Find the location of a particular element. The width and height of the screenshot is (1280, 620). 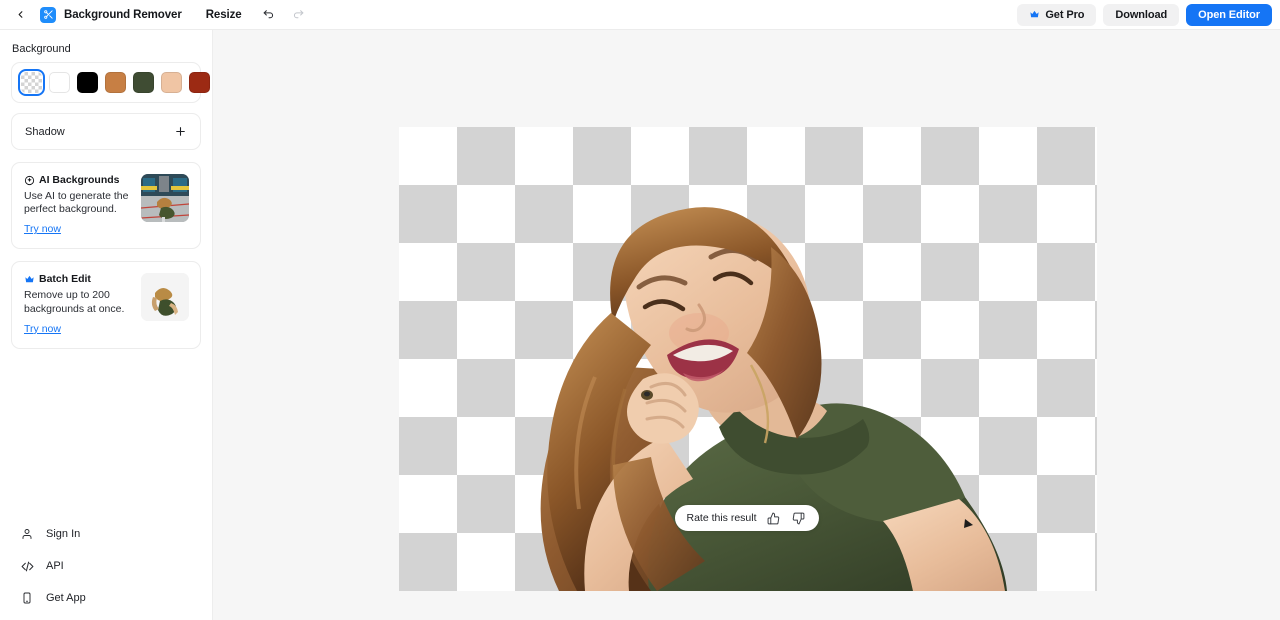

get-pro-label: Get Pro is located at coordinates (1065, 14).